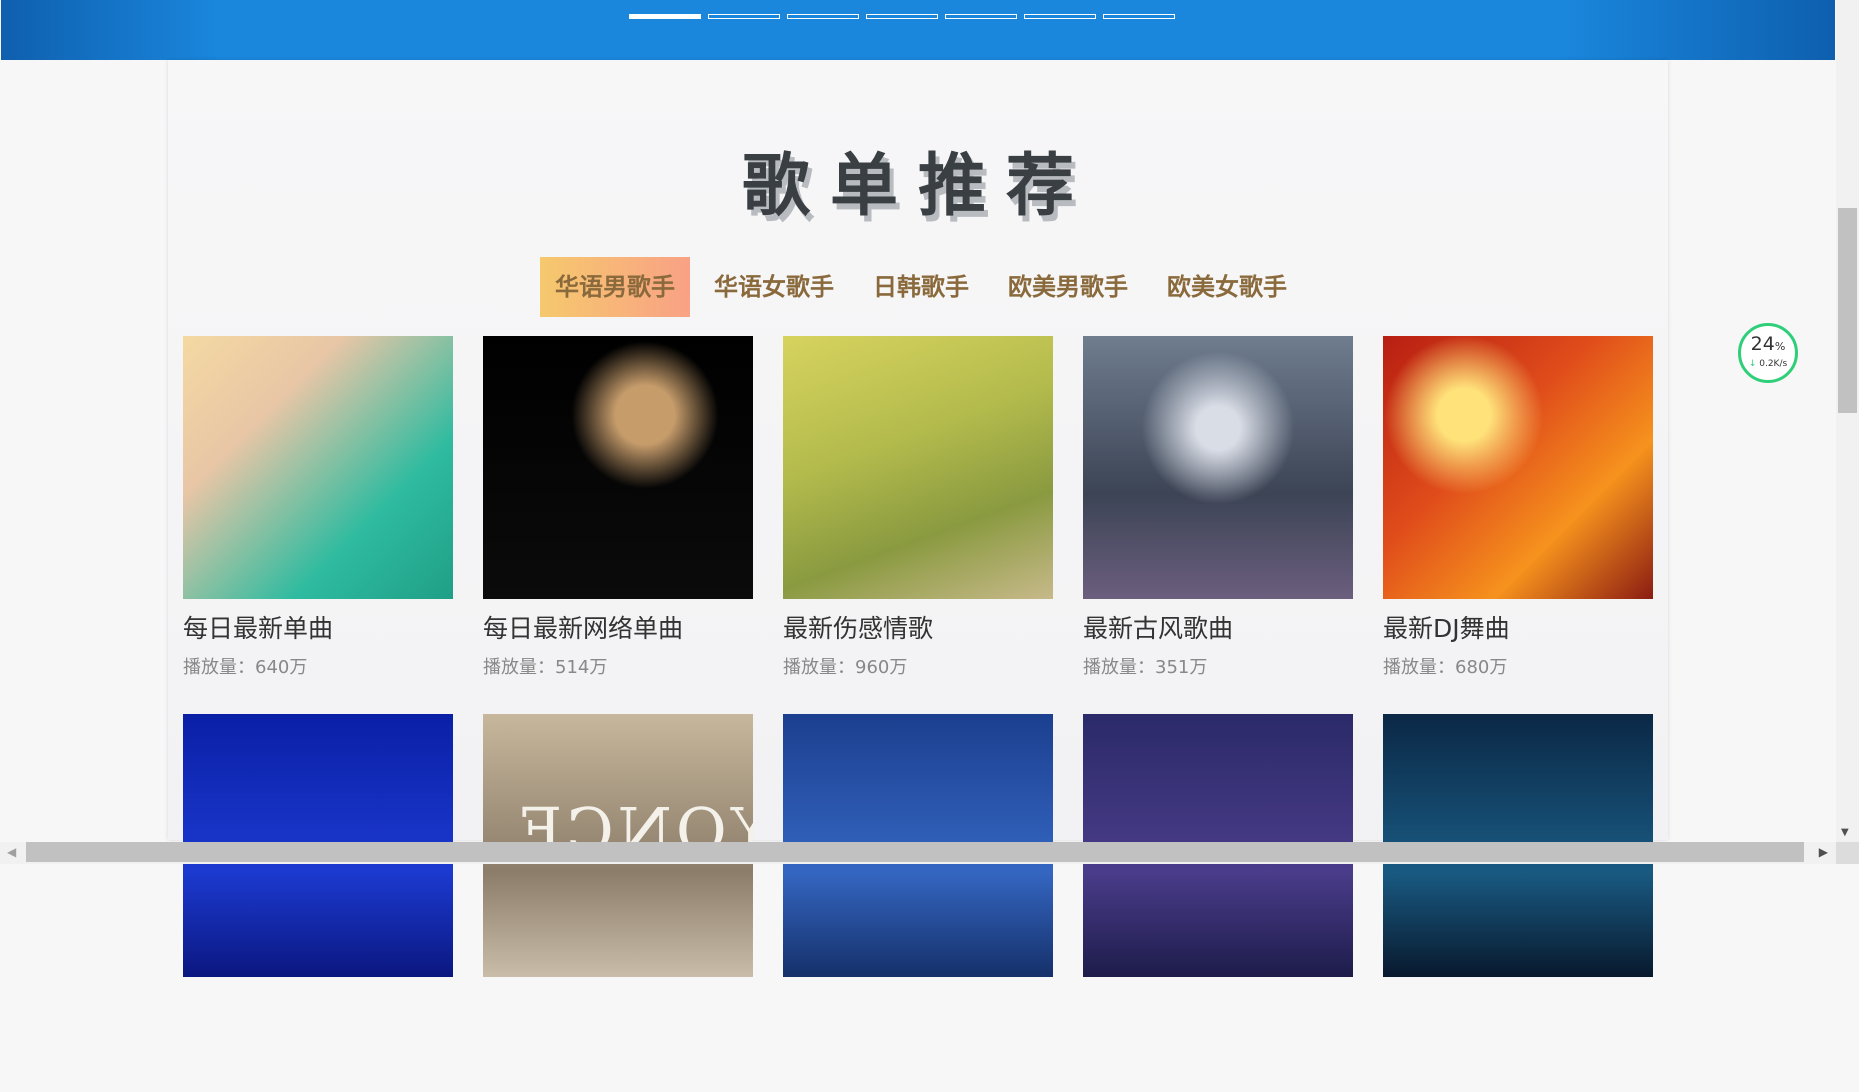 The width and height of the screenshot is (1859, 1092). What do you see at coordinates (915, 852) in the screenshot?
I see `horizontal-scrollbar-thumb` at bounding box center [915, 852].